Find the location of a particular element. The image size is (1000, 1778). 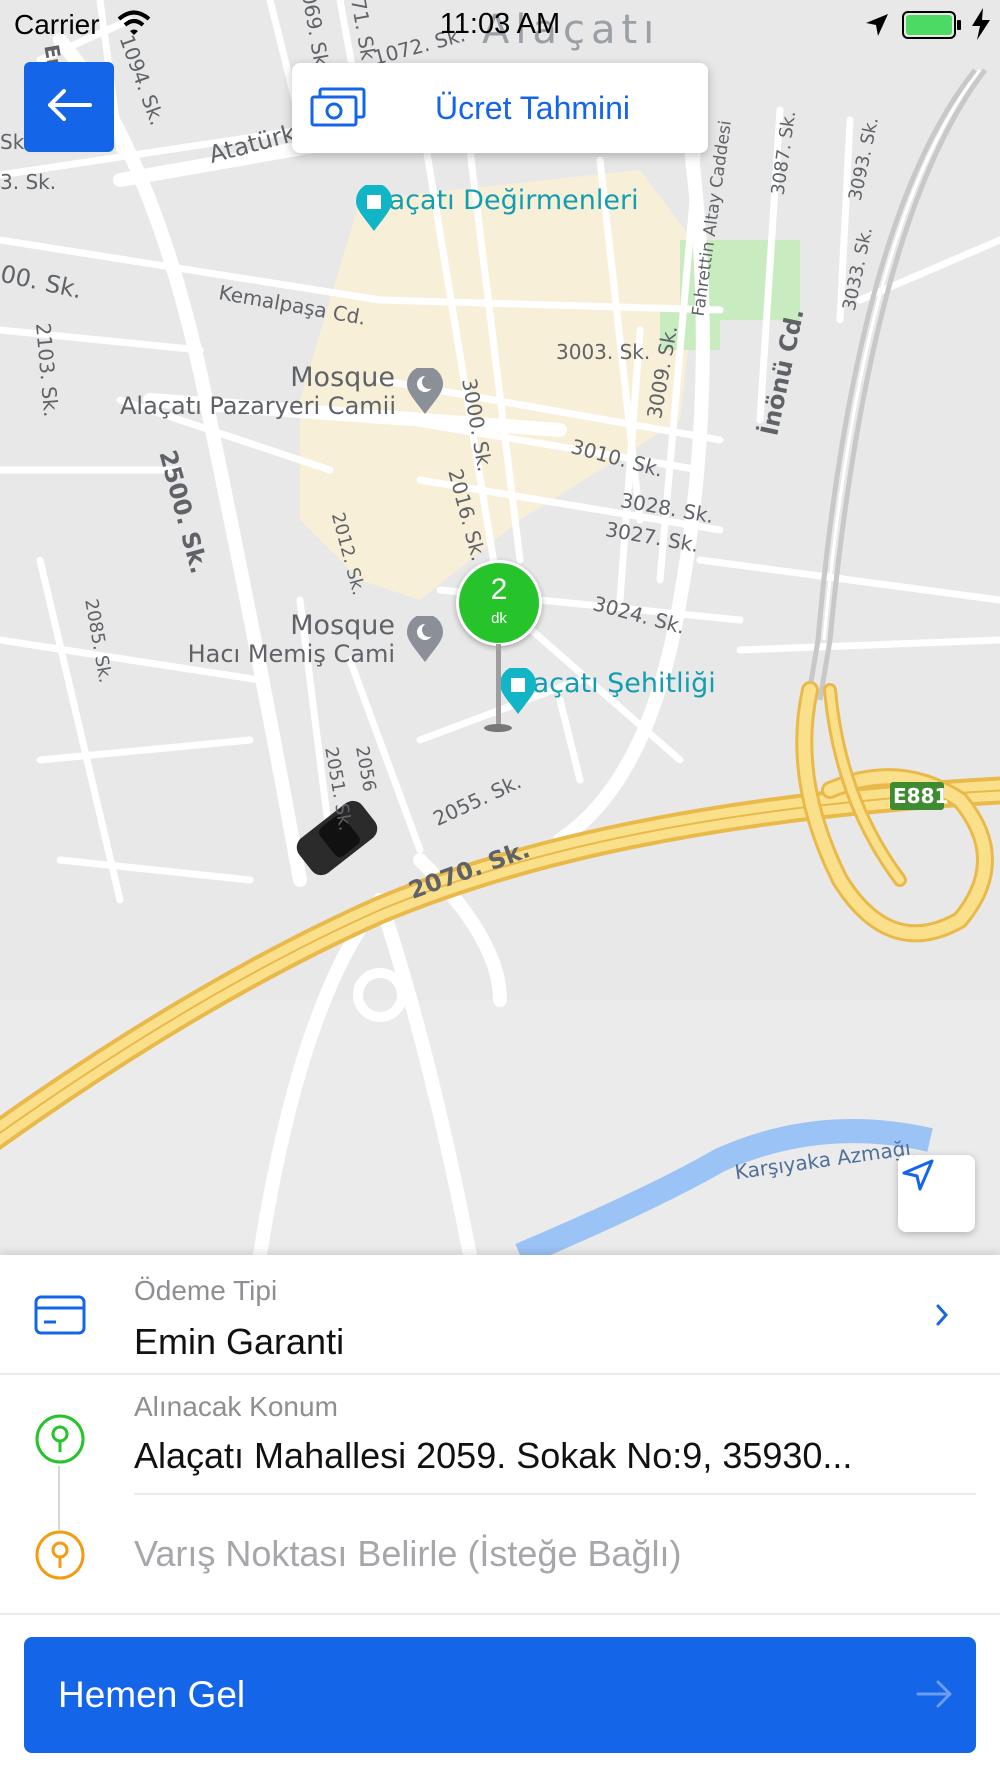

payment-type-label: Ödeme Tipi is located at coordinates (206, 1290).